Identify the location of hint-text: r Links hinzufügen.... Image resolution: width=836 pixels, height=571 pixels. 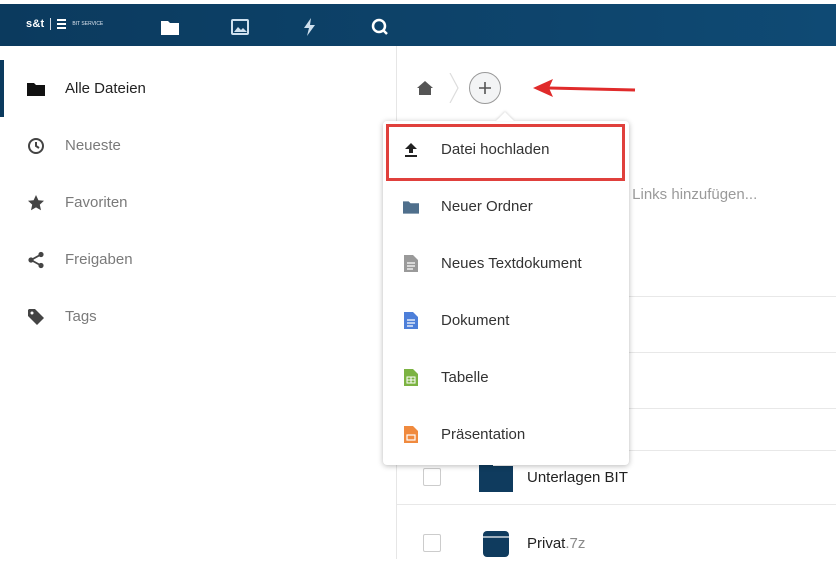
(690, 194).